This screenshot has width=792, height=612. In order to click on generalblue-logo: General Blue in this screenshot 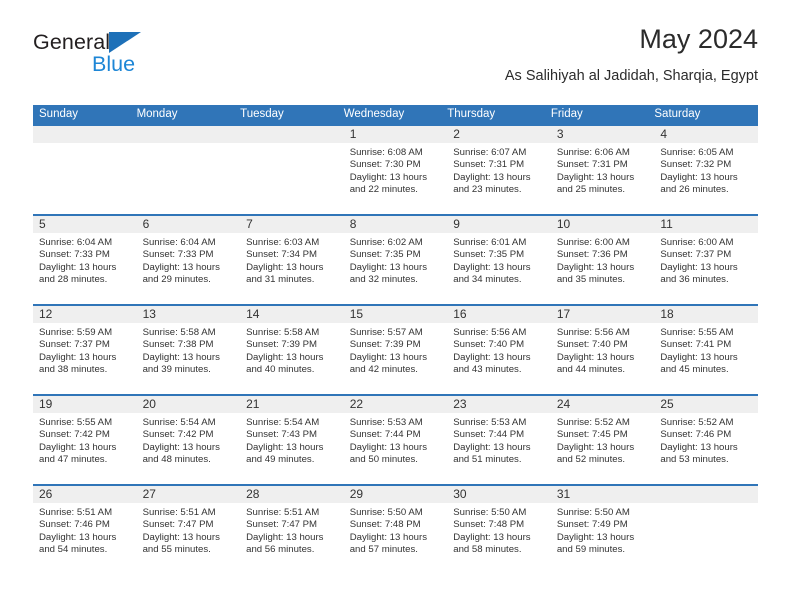, I will do `click(118, 58)`.